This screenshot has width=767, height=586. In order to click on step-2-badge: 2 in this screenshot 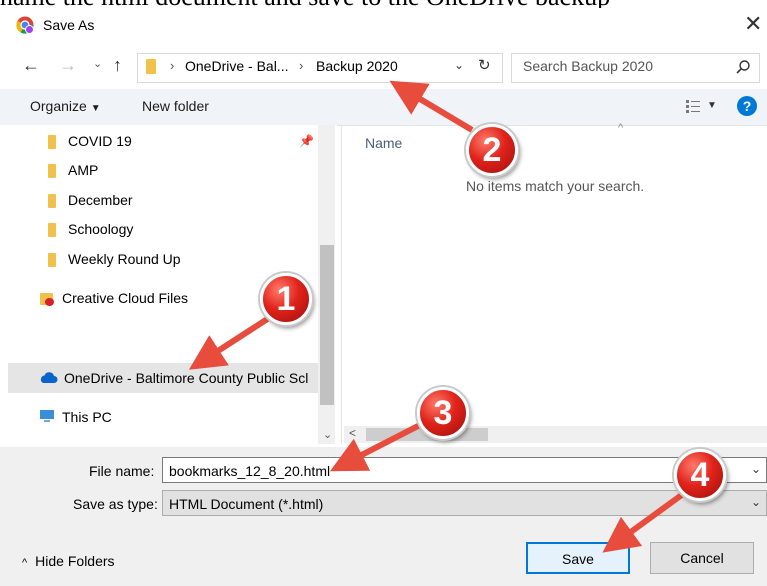, I will do `click(492, 150)`.